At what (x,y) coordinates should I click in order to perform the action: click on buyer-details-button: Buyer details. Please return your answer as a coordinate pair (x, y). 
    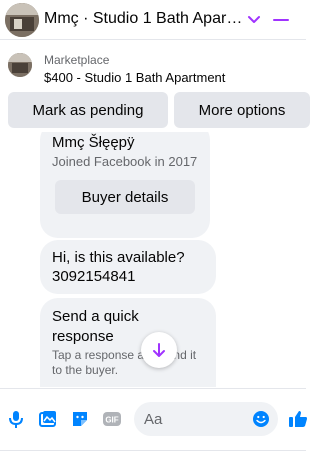
    Looking at the image, I should click on (125, 197).